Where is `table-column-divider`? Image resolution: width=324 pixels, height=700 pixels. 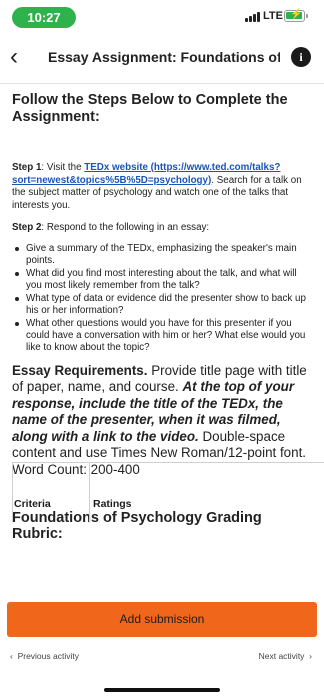
table-column-divider is located at coordinates (89, 493).